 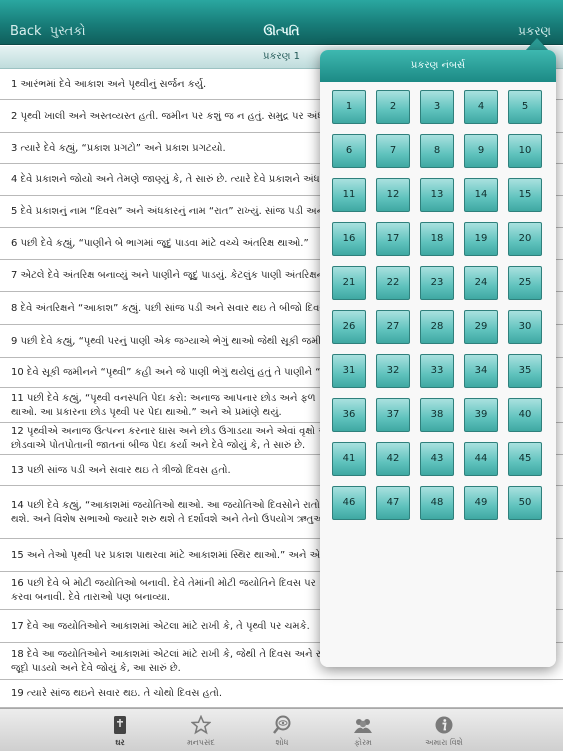 What do you see at coordinates (525, 239) in the screenshot?
I see `chapter-number-button: 20` at bounding box center [525, 239].